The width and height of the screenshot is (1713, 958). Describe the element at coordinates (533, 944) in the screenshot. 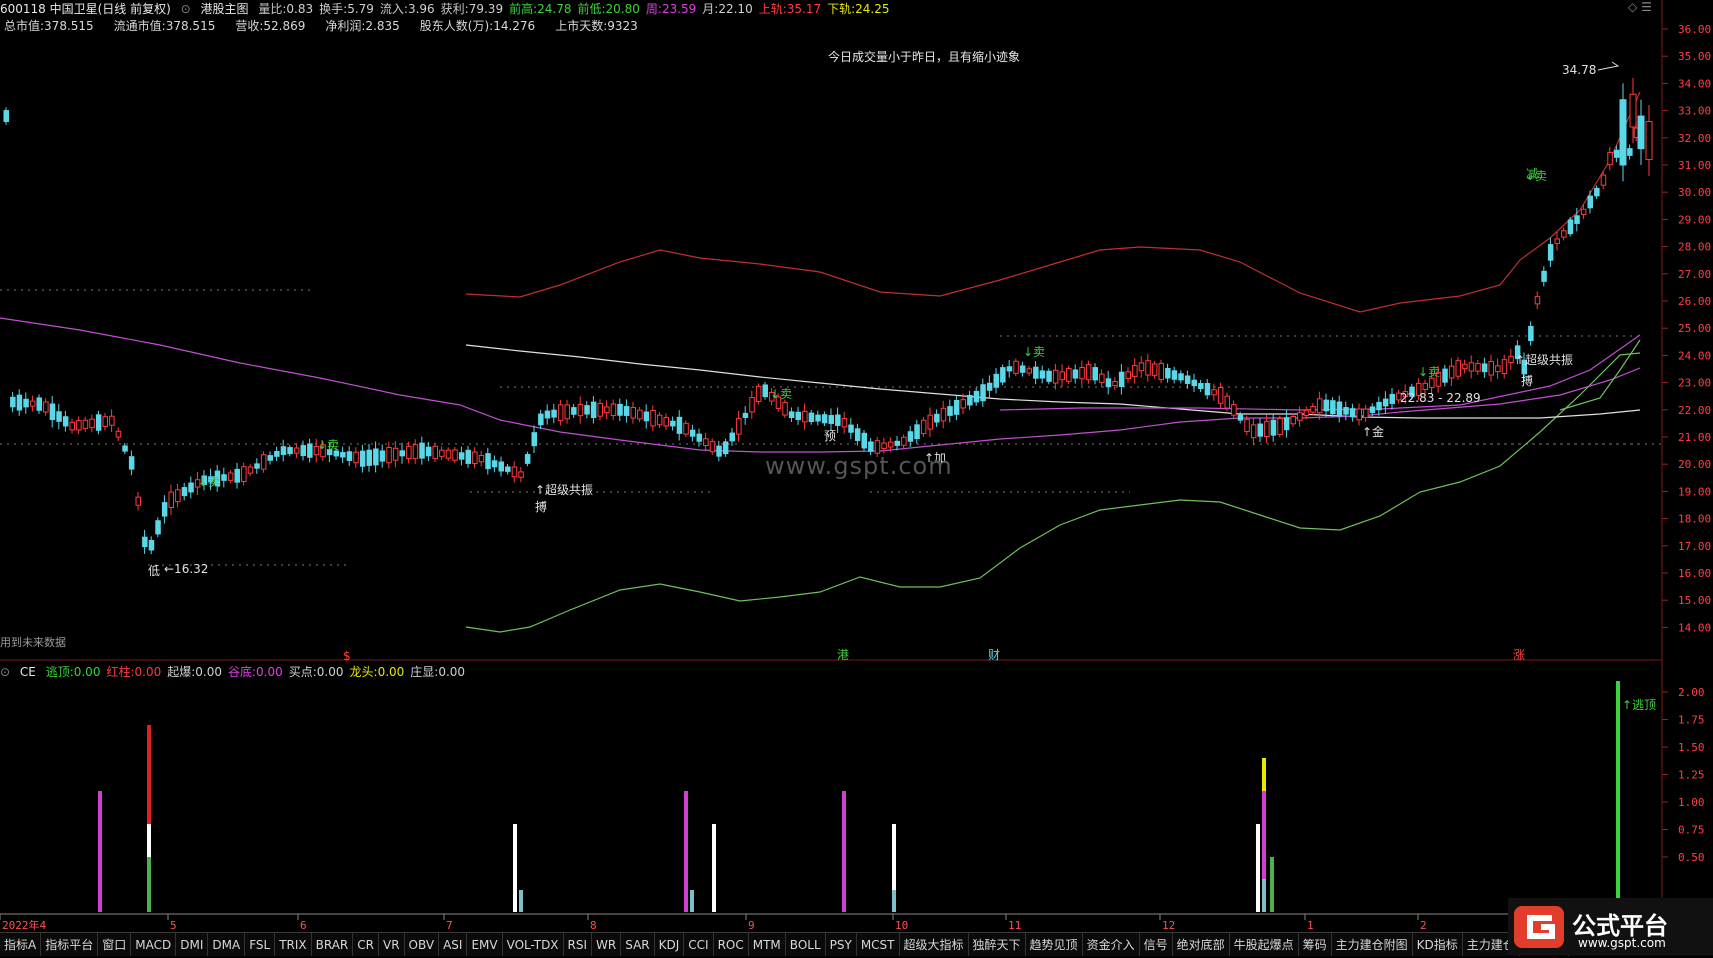

I see `tab-14: VOL-TDX` at that location.